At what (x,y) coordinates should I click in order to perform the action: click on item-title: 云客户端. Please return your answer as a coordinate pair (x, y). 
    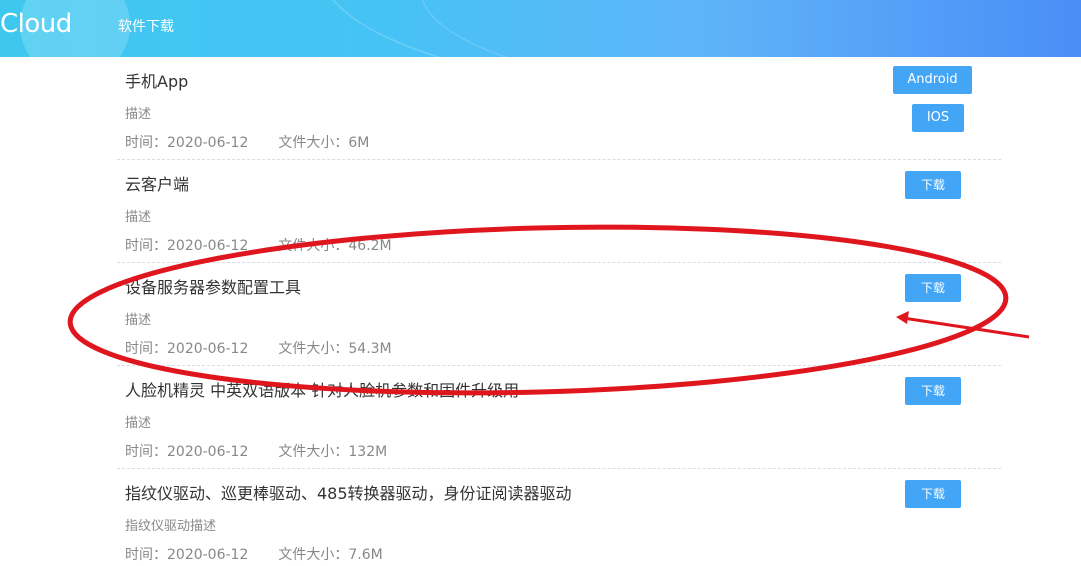
    Looking at the image, I should click on (157, 184).